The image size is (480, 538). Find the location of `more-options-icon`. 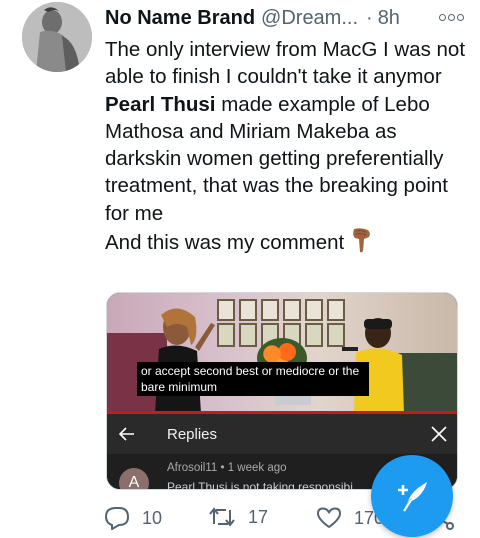

more-options-icon is located at coordinates (451, 17).